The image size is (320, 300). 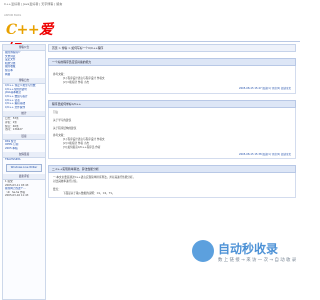 I want to click on watermark-title: 自动秒收录, so click(x=248, y=249).